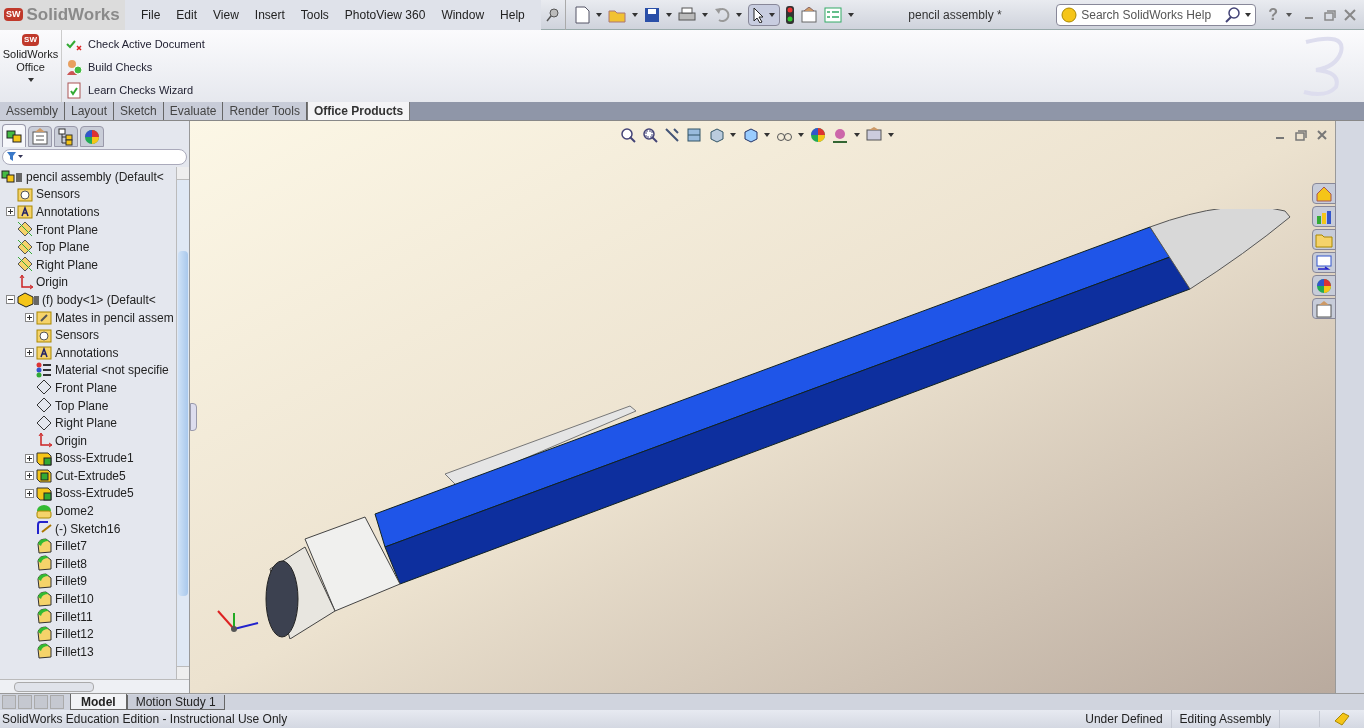 The width and height of the screenshot is (1364, 728). What do you see at coordinates (139, 90) in the screenshot?
I see `ribbon-command: Learn Checks Wizard` at bounding box center [139, 90].